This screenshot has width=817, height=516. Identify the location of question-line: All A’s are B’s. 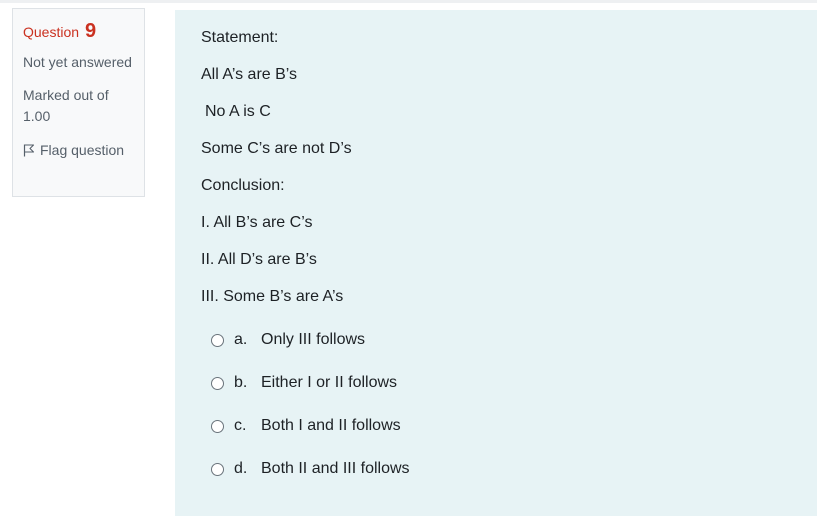
(249, 74).